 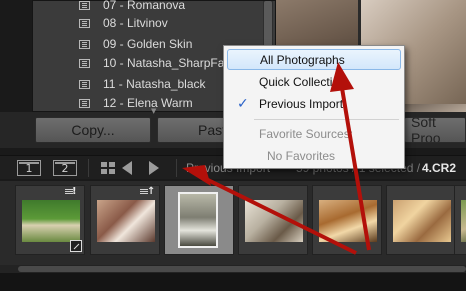 What do you see at coordinates (326, 119) in the screenshot?
I see `menu-separator` at bounding box center [326, 119].